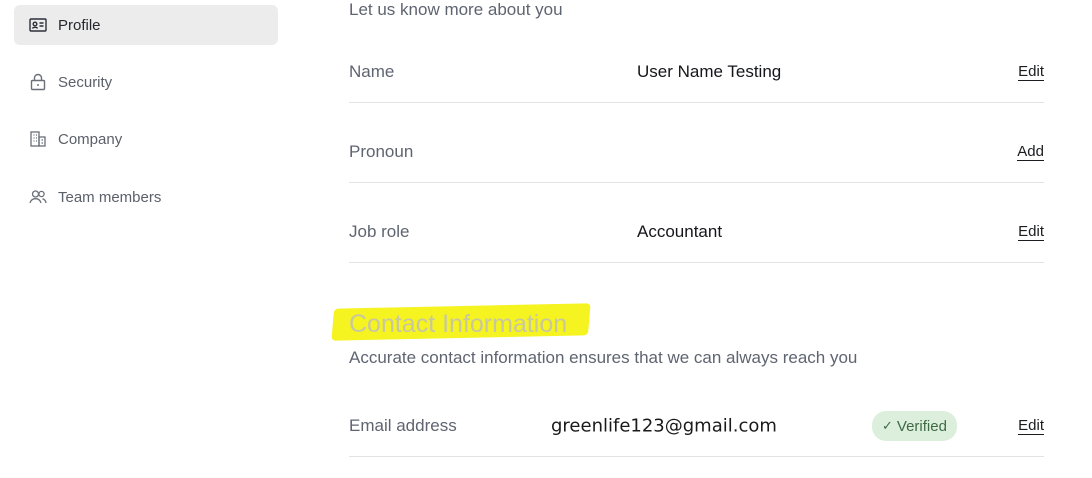  What do you see at coordinates (85, 82) in the screenshot?
I see `sidebar-item-label: Security` at bounding box center [85, 82].